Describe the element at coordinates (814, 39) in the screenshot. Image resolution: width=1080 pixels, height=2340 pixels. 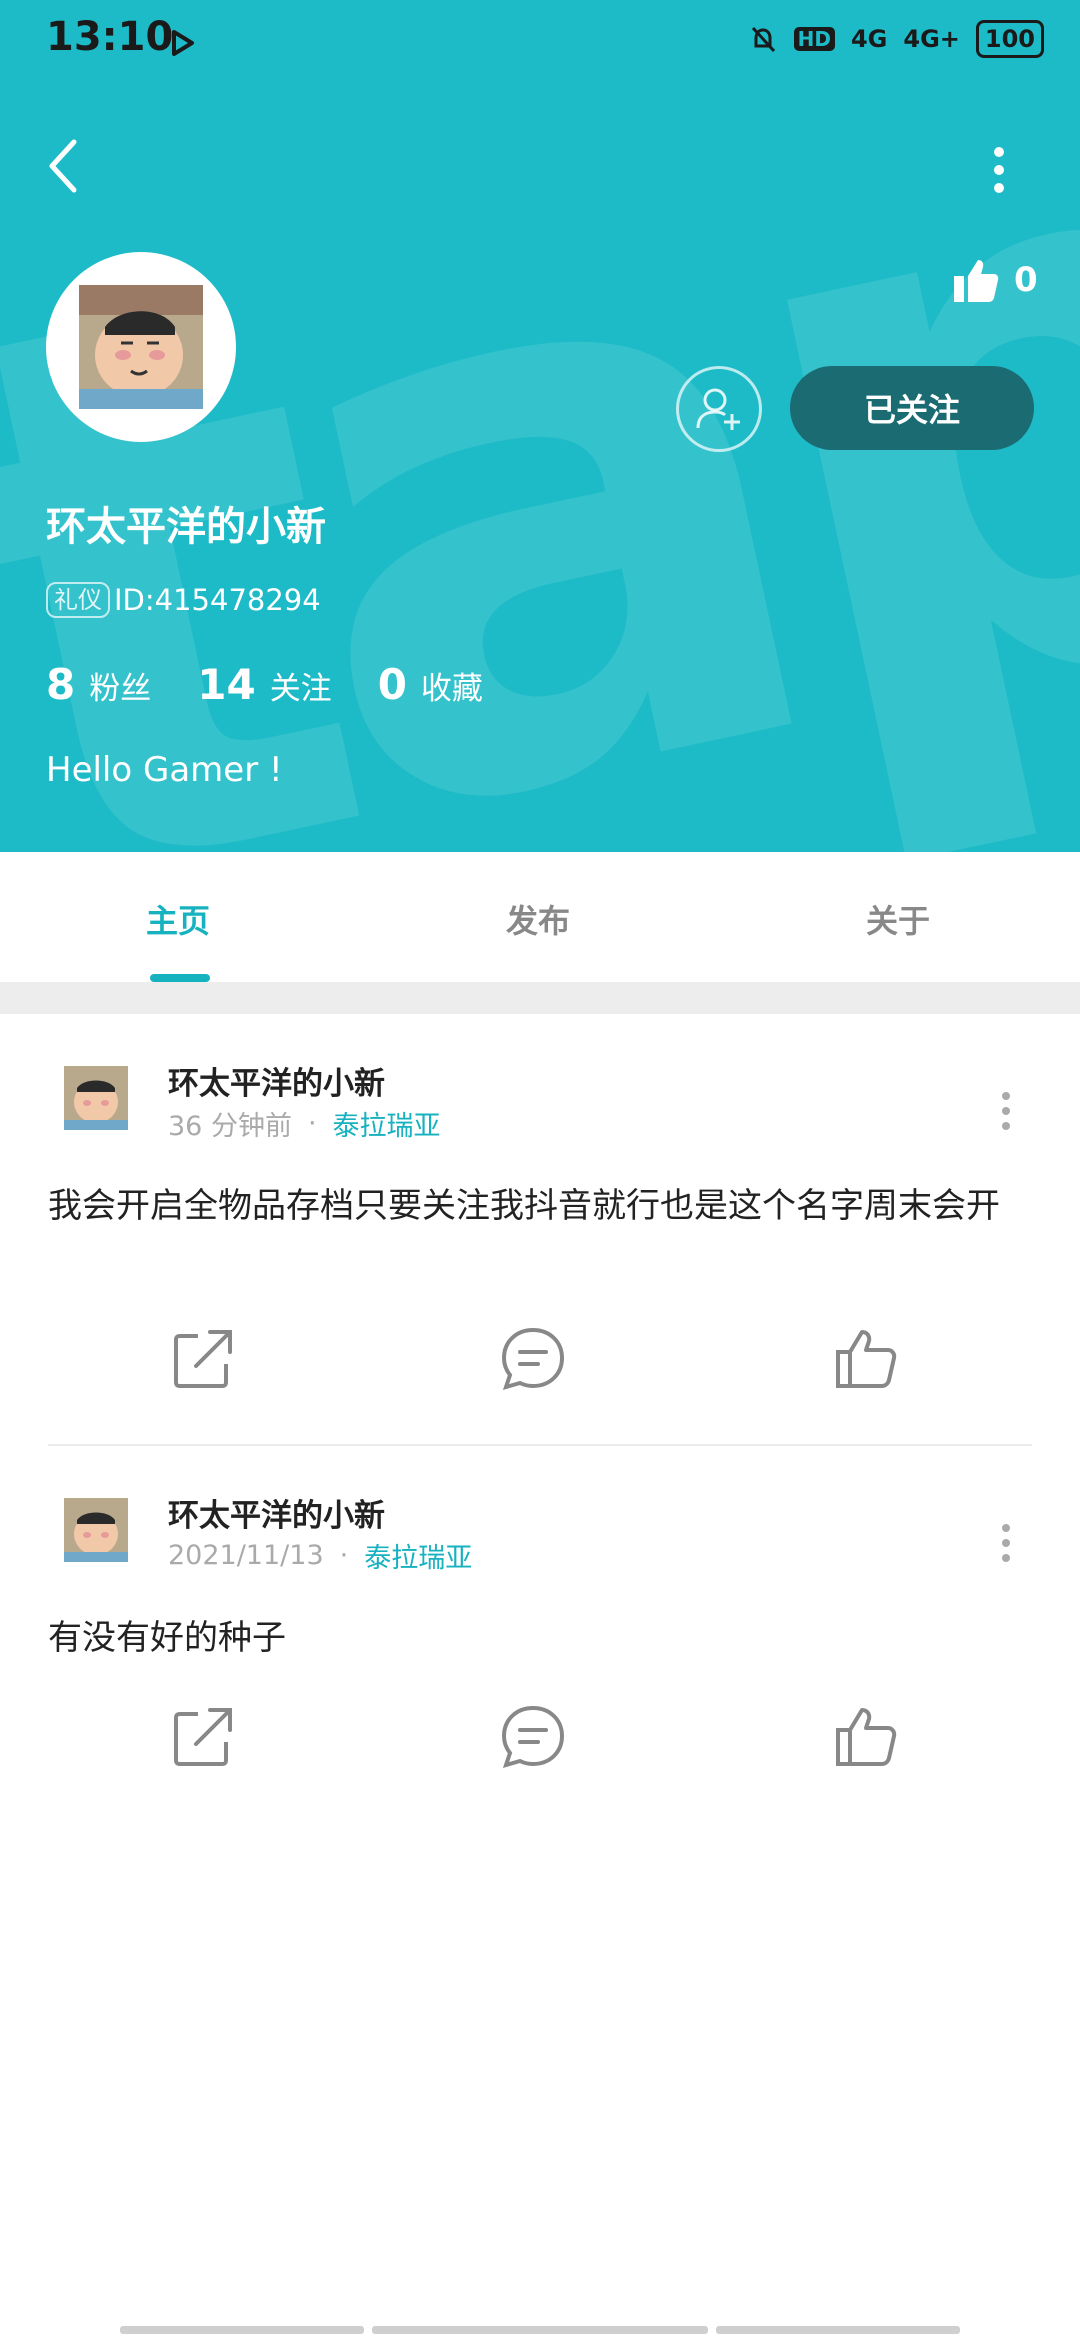
I see `hd-badge: HD` at that location.